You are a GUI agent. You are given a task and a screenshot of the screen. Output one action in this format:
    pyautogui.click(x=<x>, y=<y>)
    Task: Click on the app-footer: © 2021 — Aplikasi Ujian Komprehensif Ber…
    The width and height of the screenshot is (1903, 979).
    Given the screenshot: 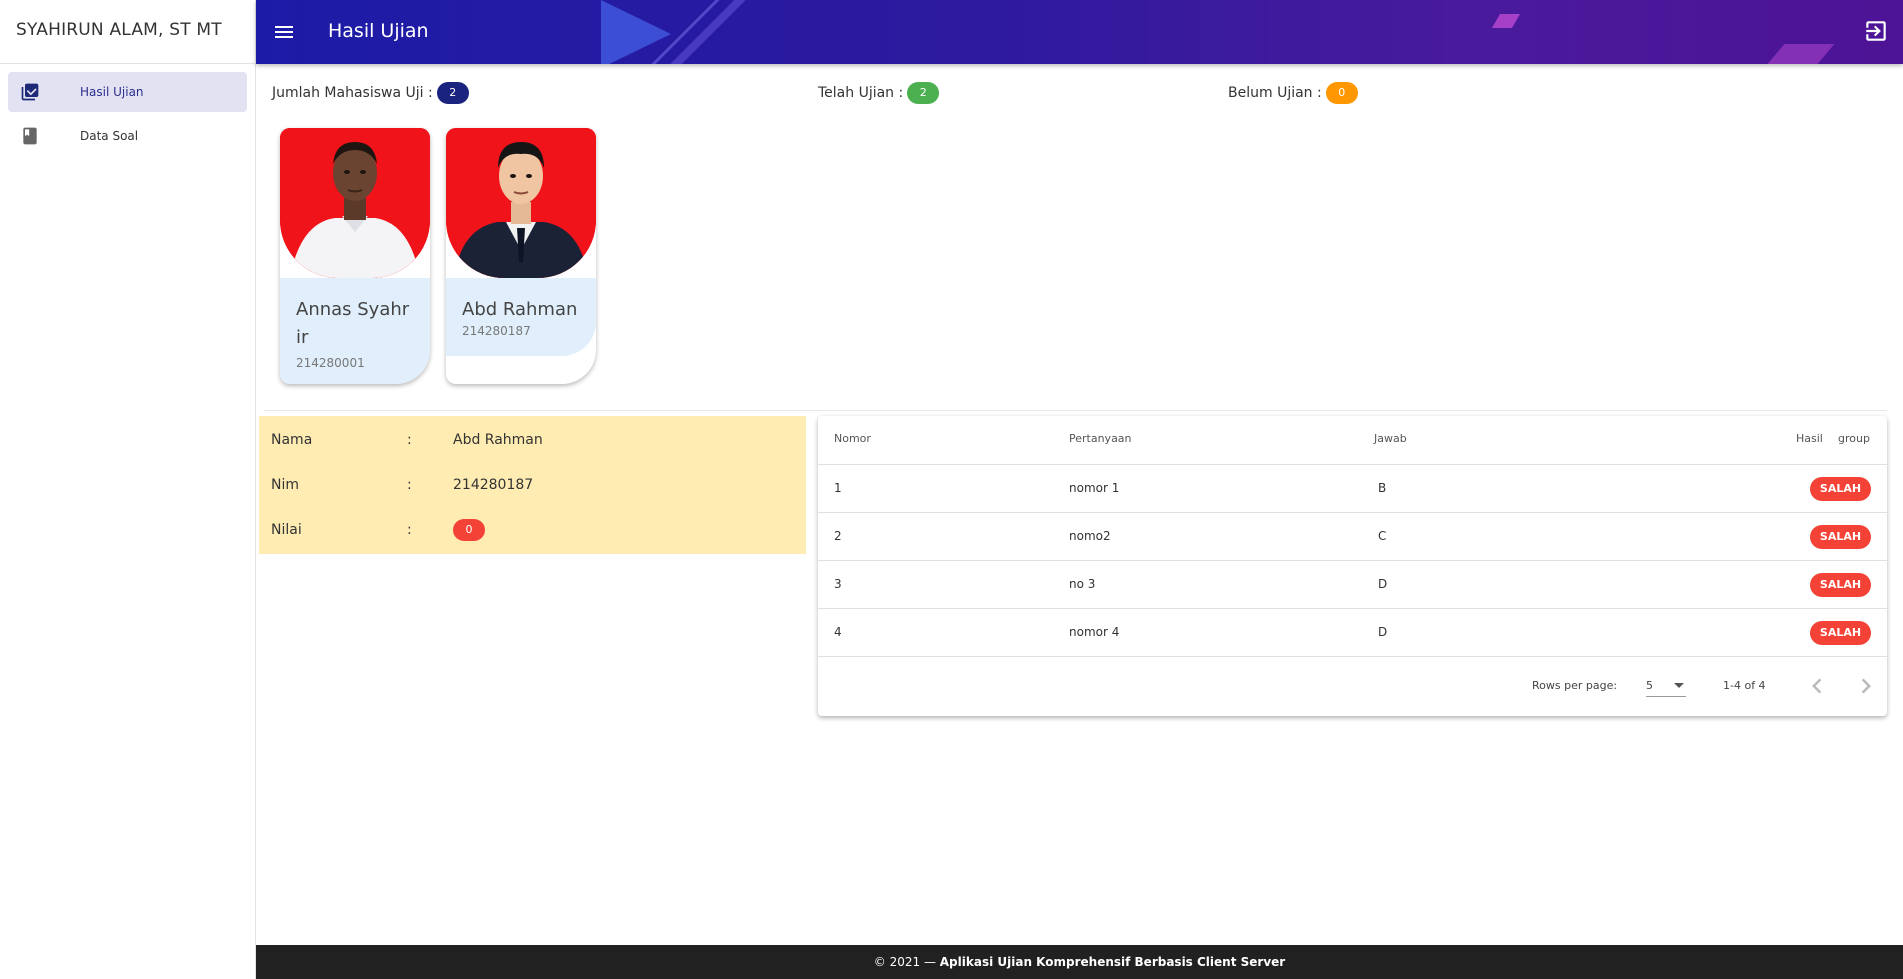 What is the action you would take?
    pyautogui.click(x=1079, y=962)
    